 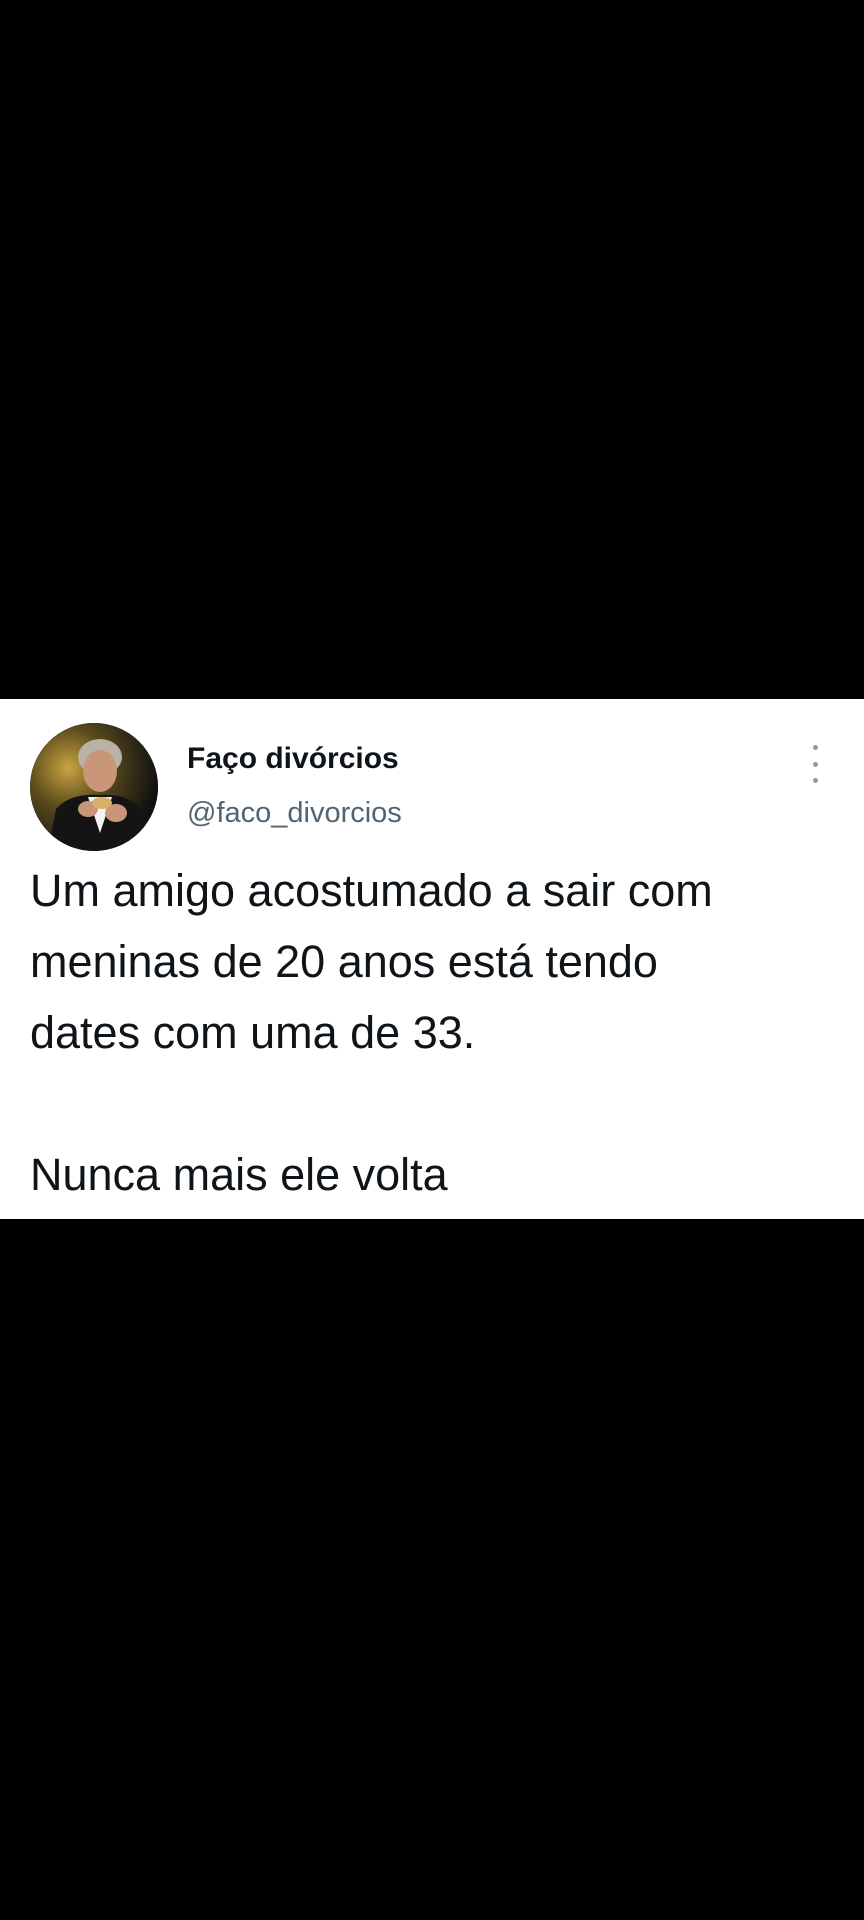 I want to click on tweet-text-line: Um amigo acostumado a sair com, so click(x=371, y=890).